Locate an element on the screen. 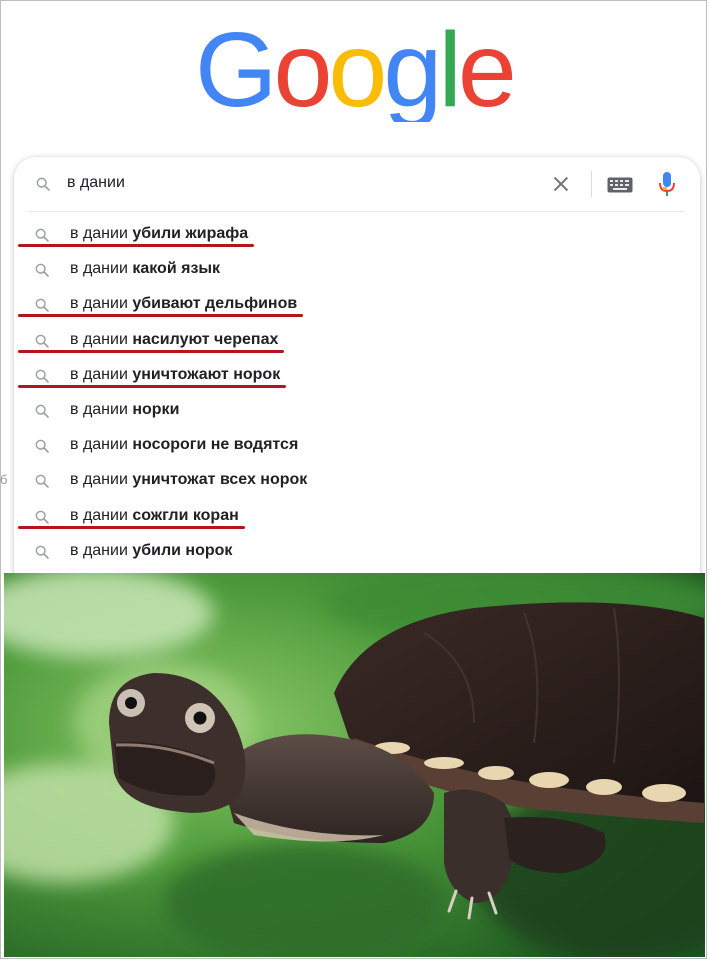 The image size is (709, 961). suggestion-item: в дании убили норок is located at coordinates (357, 551).